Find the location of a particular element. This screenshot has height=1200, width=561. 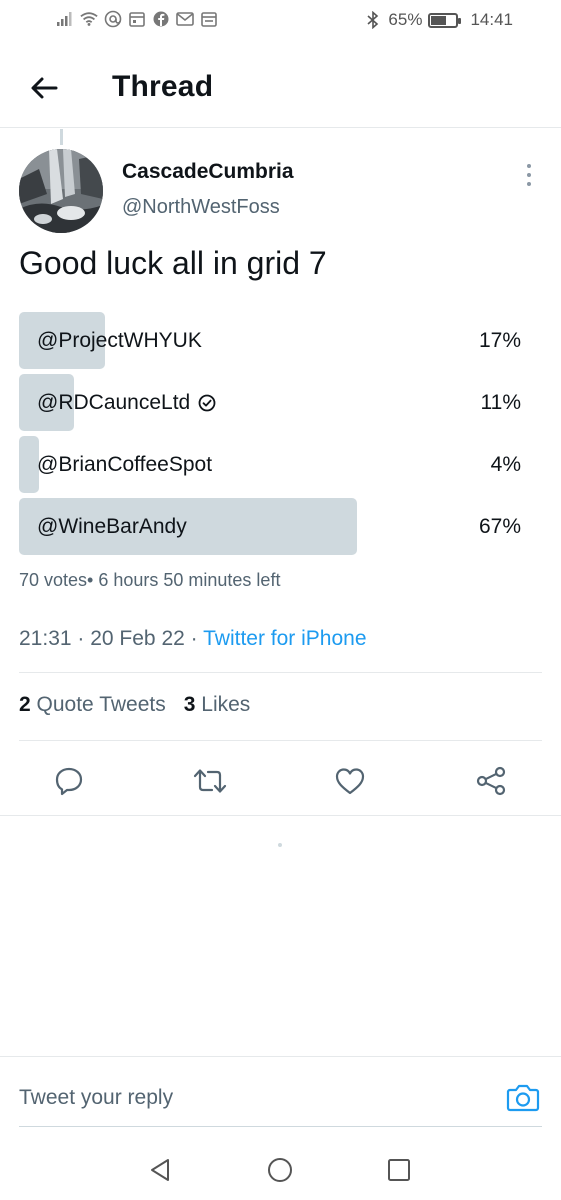

thread-connector-line is located at coordinates (61, 137).